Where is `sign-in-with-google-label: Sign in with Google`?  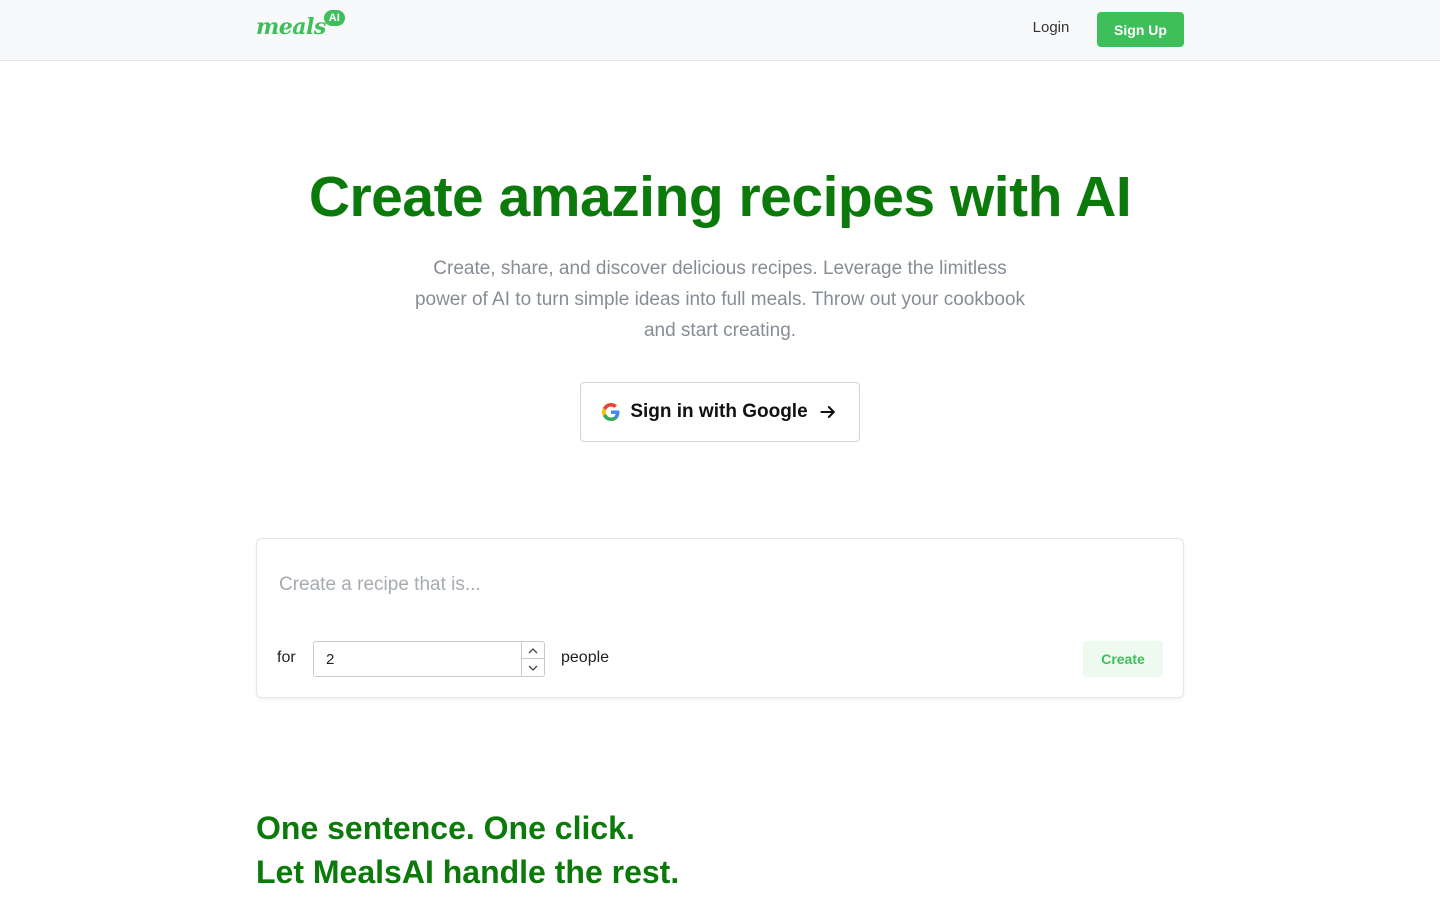
sign-in-with-google-label: Sign in with Google is located at coordinates (719, 411).